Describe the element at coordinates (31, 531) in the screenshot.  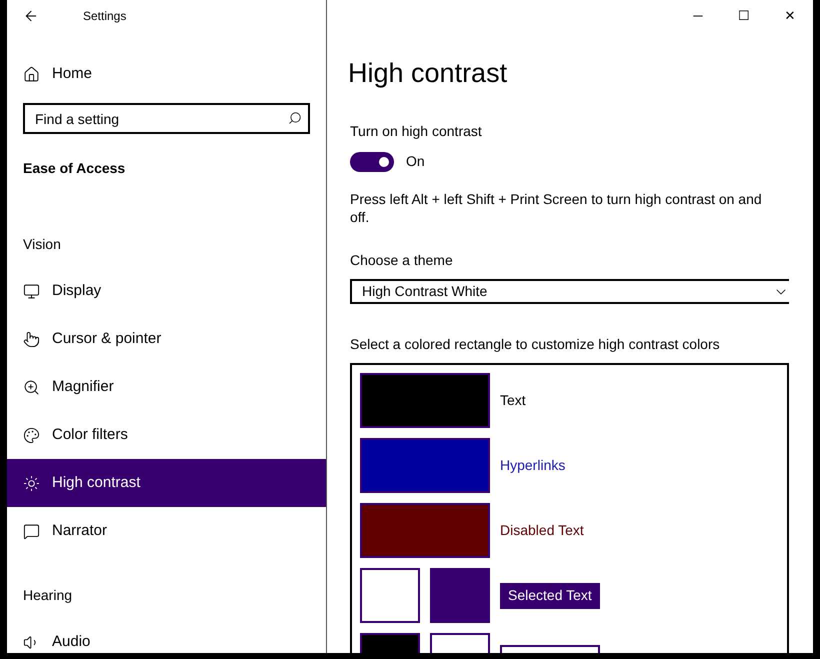
I see `narrator-icon` at that location.